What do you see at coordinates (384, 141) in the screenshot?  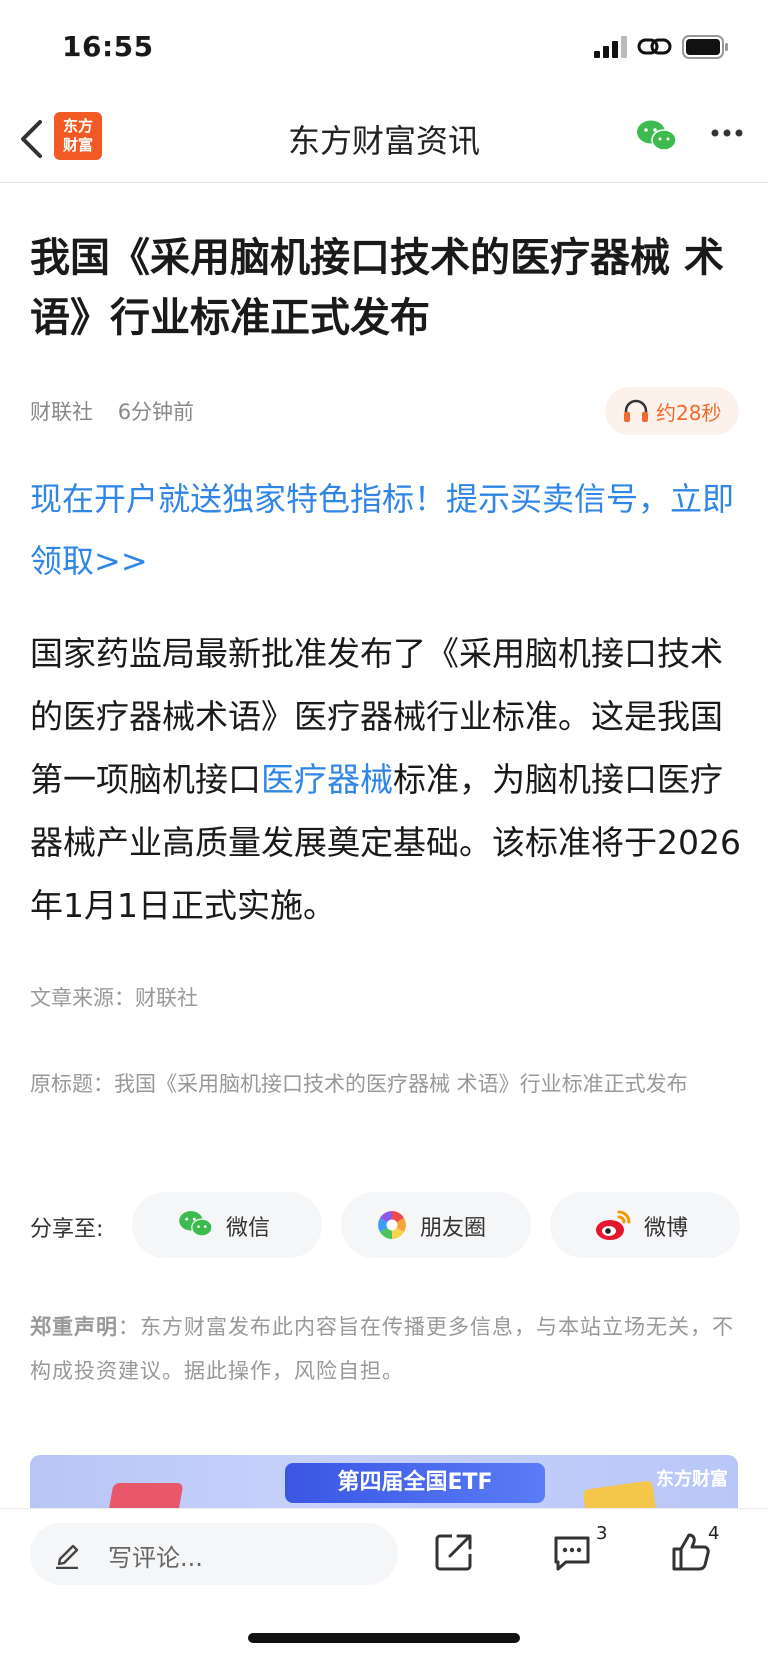 I see `nav-bar: 东方 财富 东方财富资讯` at bounding box center [384, 141].